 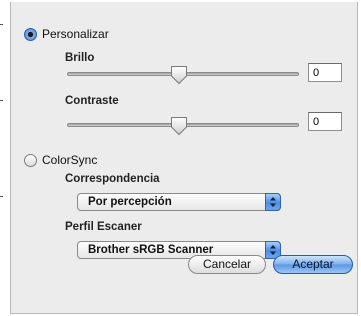 What do you see at coordinates (179, 202) in the screenshot?
I see `correspondencia-popup: Por percepción` at bounding box center [179, 202].